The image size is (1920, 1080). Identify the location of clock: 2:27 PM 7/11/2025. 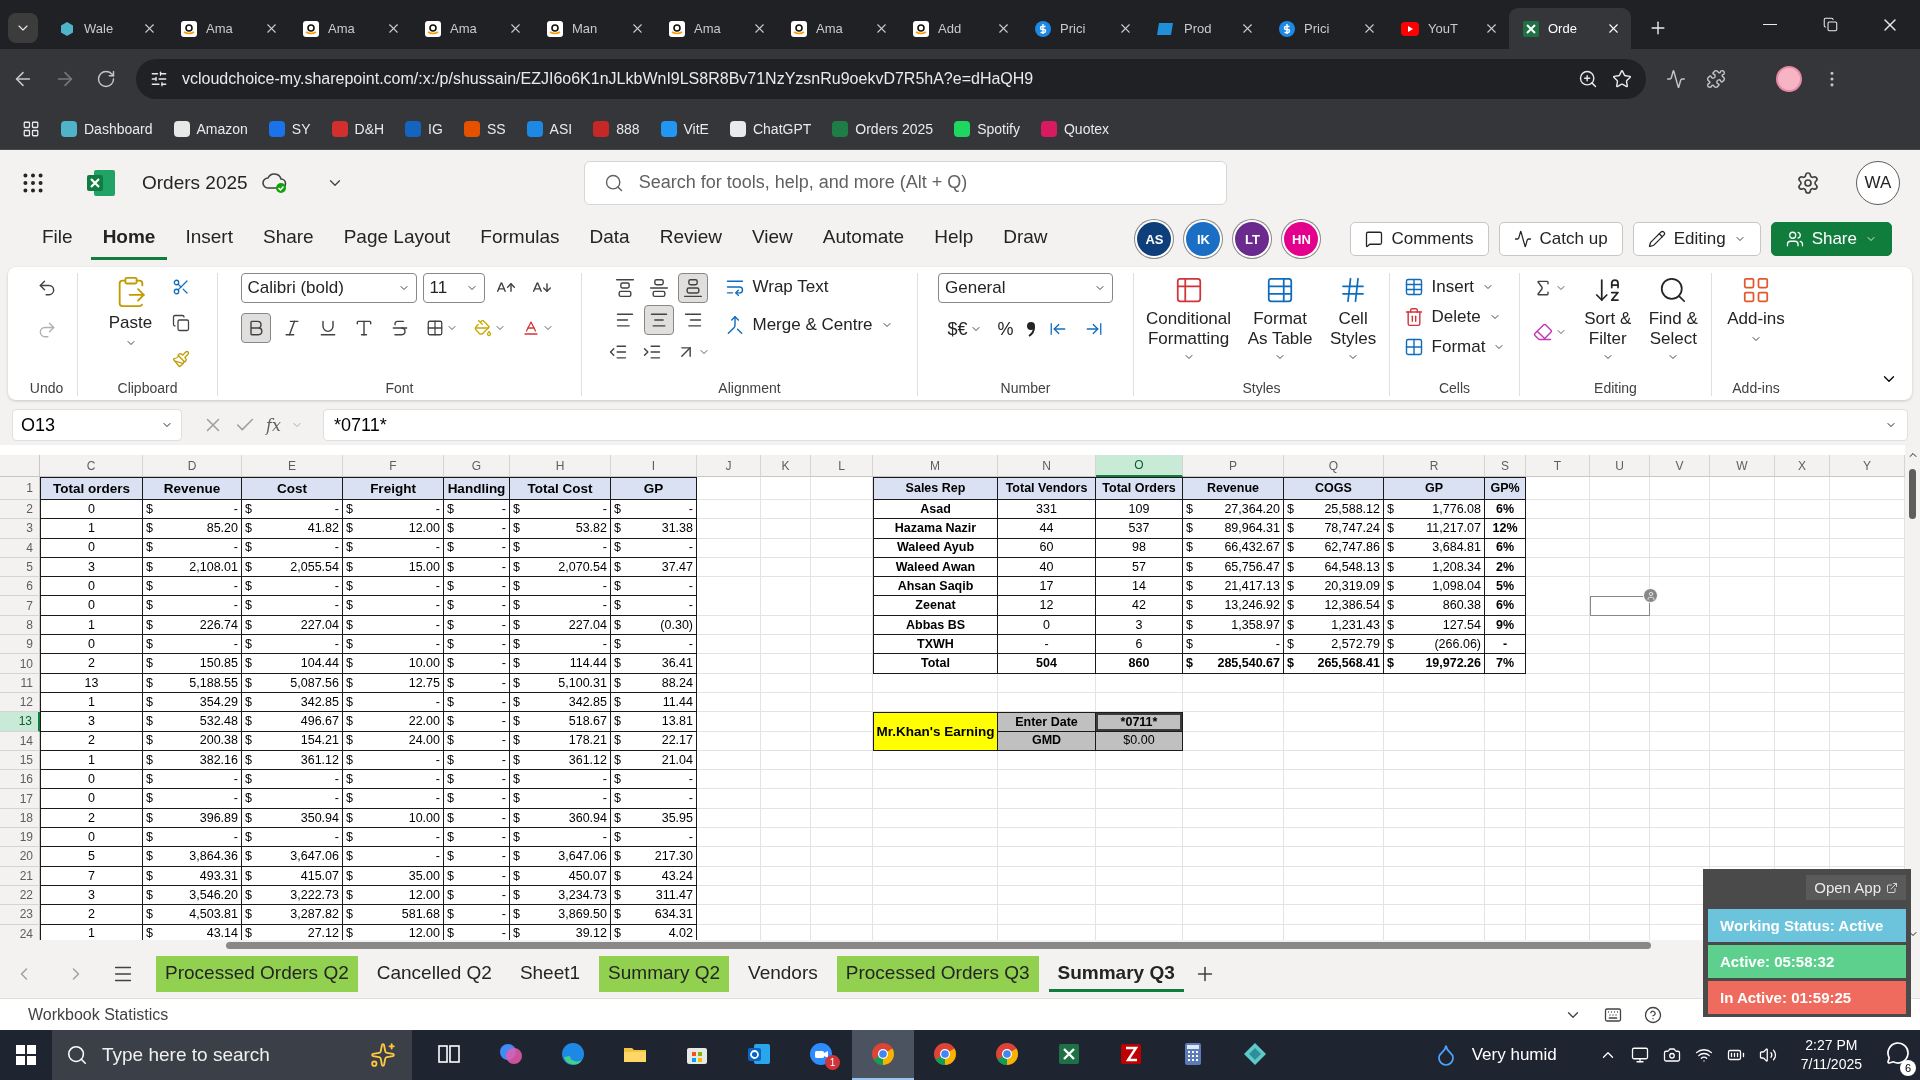
(1831, 1055).